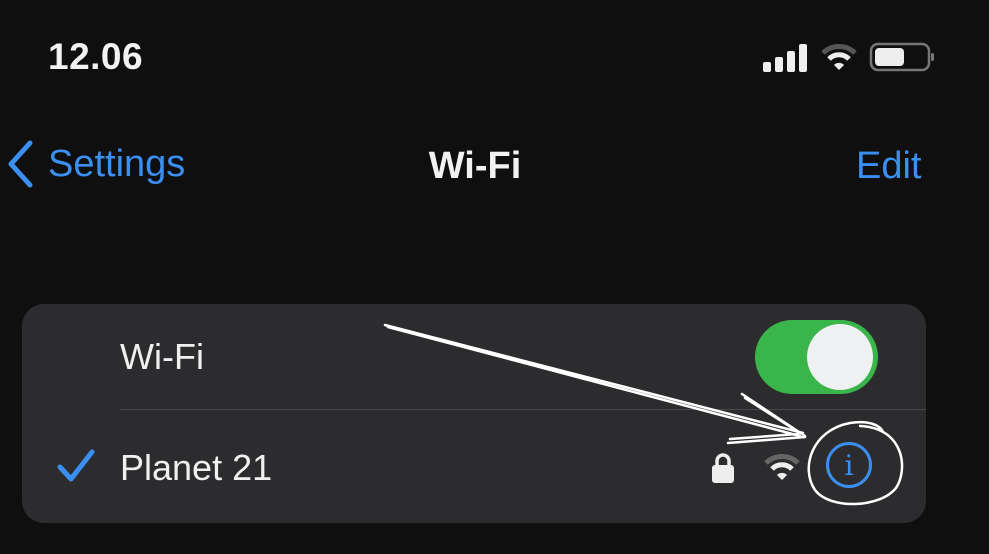 The image size is (989, 554). What do you see at coordinates (96, 56) in the screenshot?
I see `status-time: 12.06` at bounding box center [96, 56].